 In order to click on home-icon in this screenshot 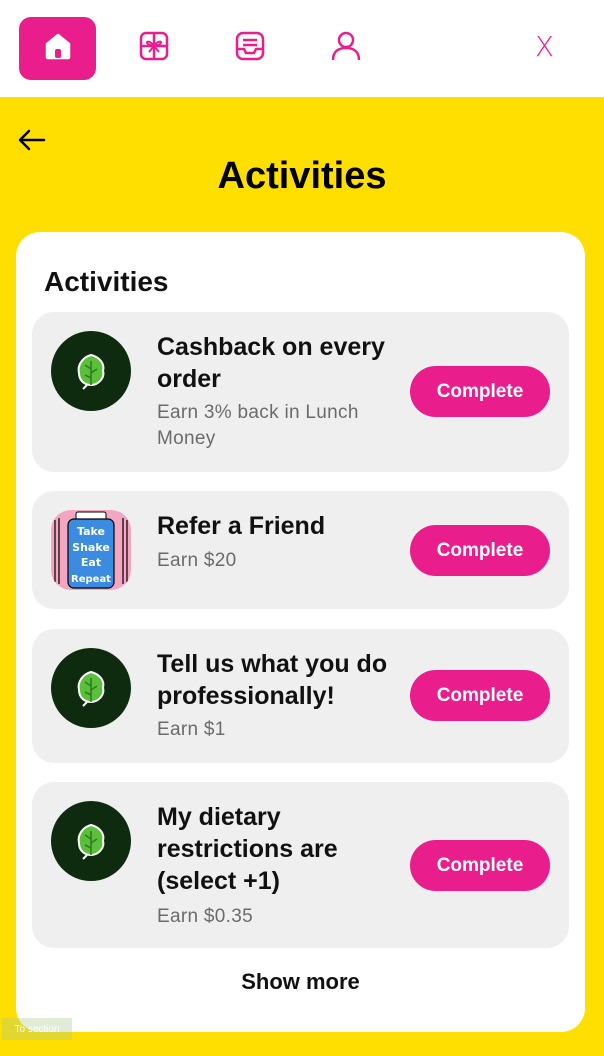, I will do `click(58, 48)`.